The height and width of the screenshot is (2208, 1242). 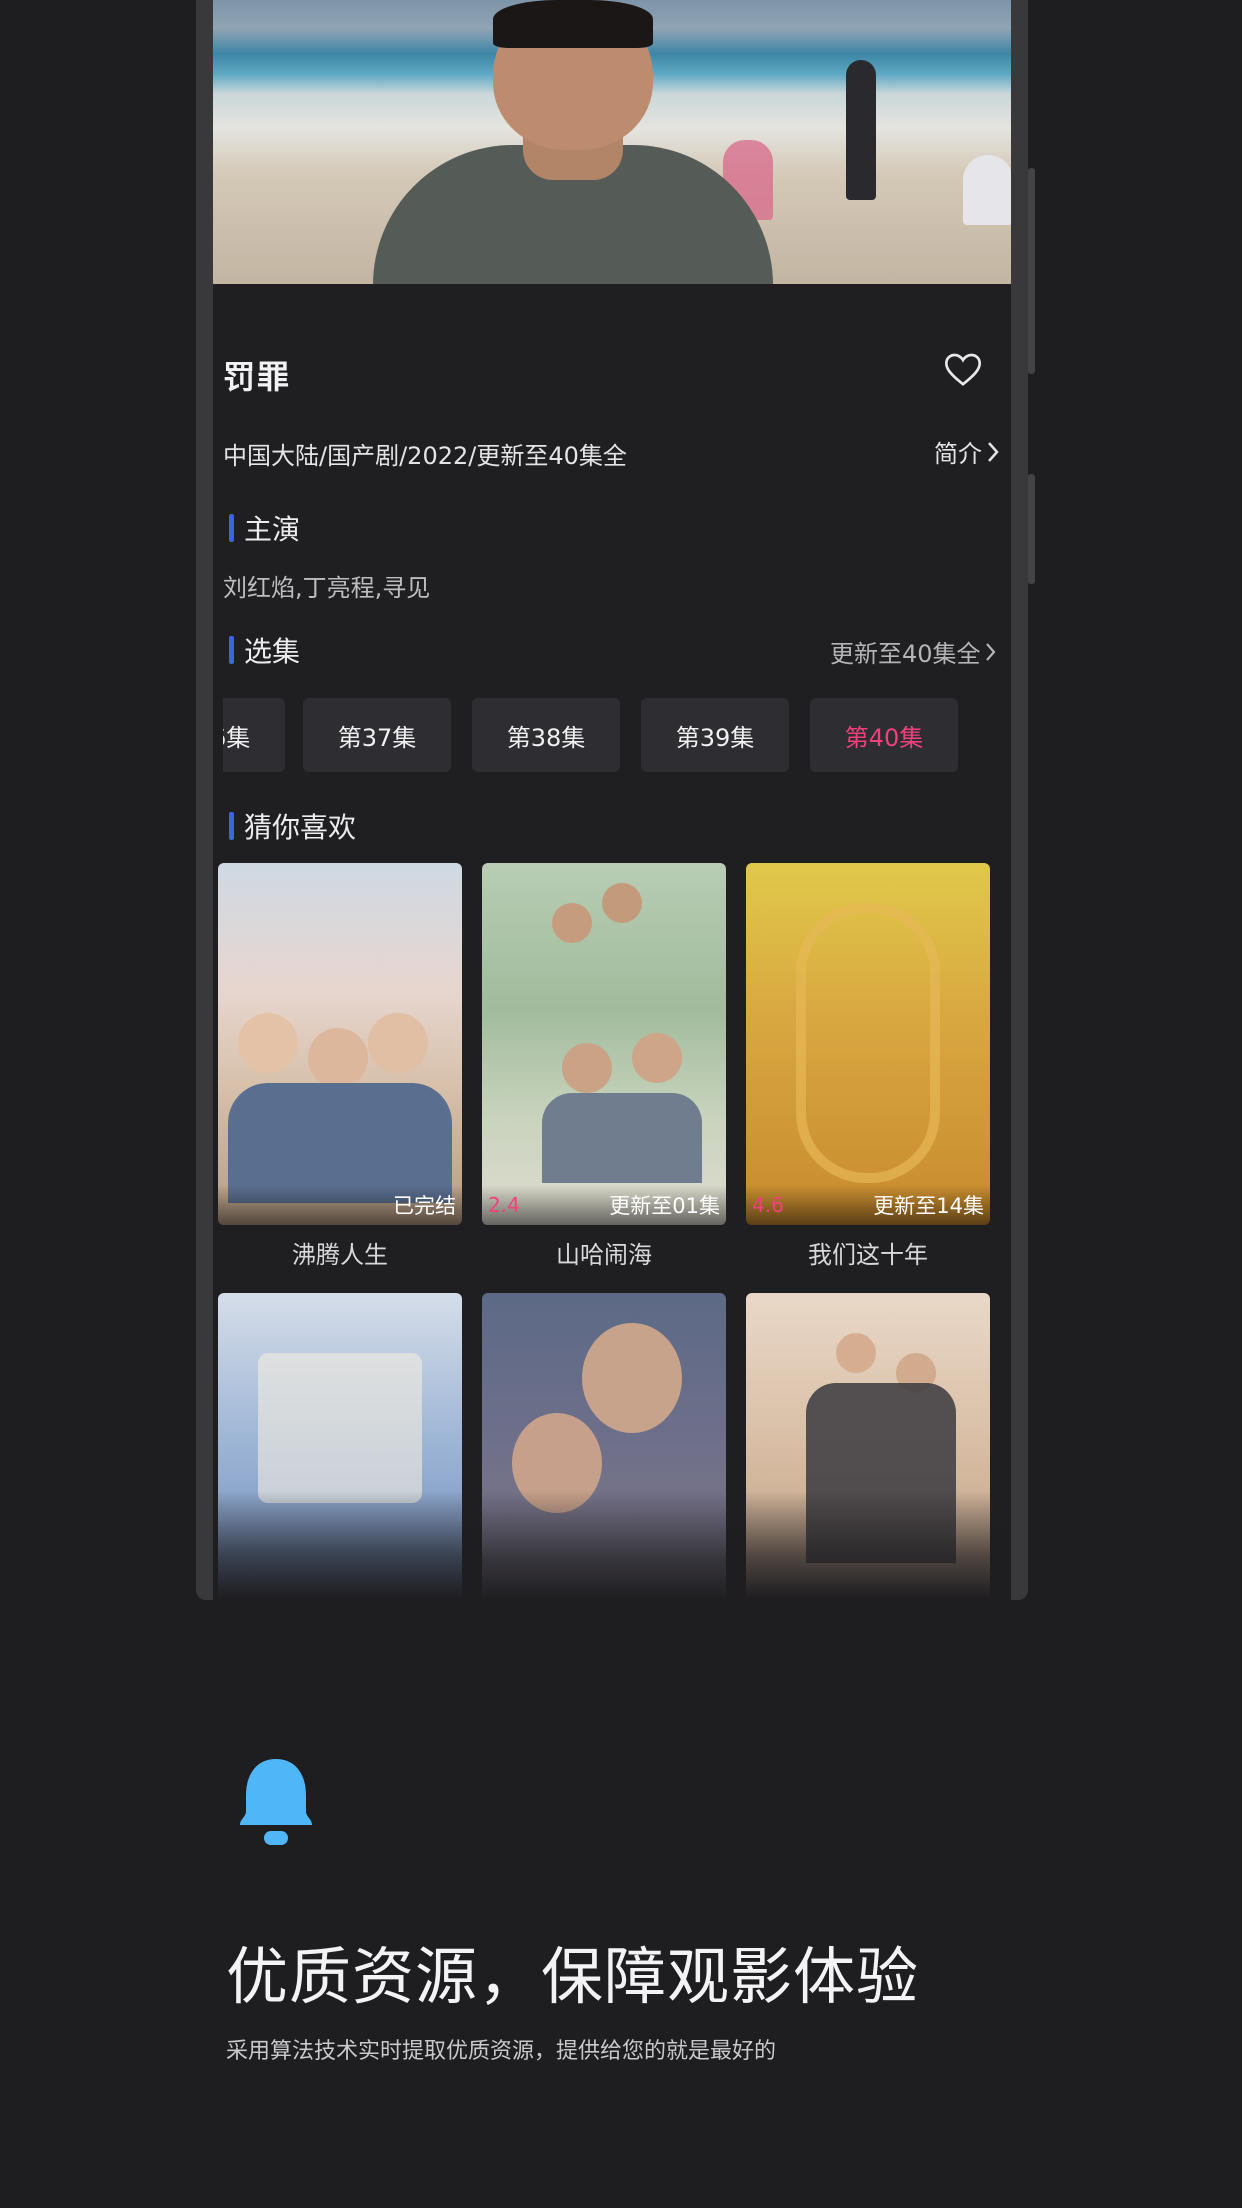 What do you see at coordinates (604, 1205) in the screenshot?
I see `poster-badge: 2.4 更新至01集` at bounding box center [604, 1205].